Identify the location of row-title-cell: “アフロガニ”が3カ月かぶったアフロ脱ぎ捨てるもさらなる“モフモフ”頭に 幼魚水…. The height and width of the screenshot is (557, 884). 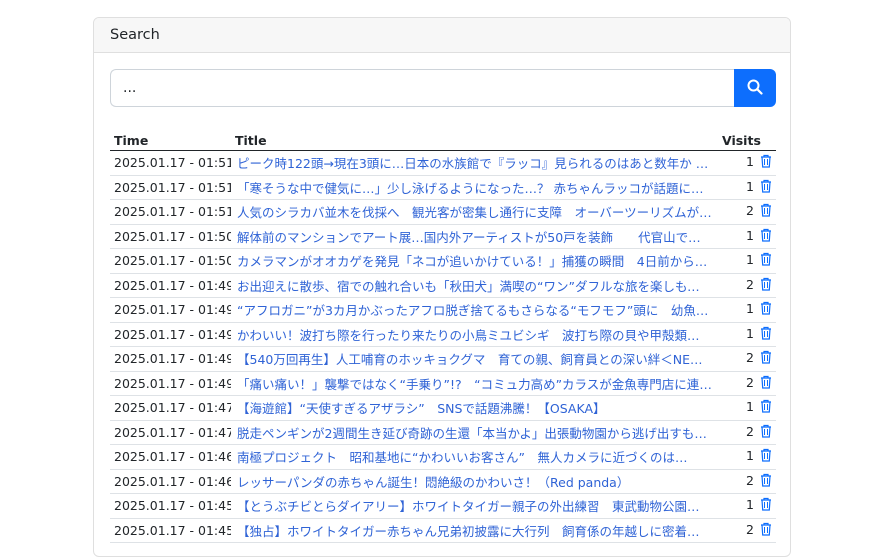
(473, 310).